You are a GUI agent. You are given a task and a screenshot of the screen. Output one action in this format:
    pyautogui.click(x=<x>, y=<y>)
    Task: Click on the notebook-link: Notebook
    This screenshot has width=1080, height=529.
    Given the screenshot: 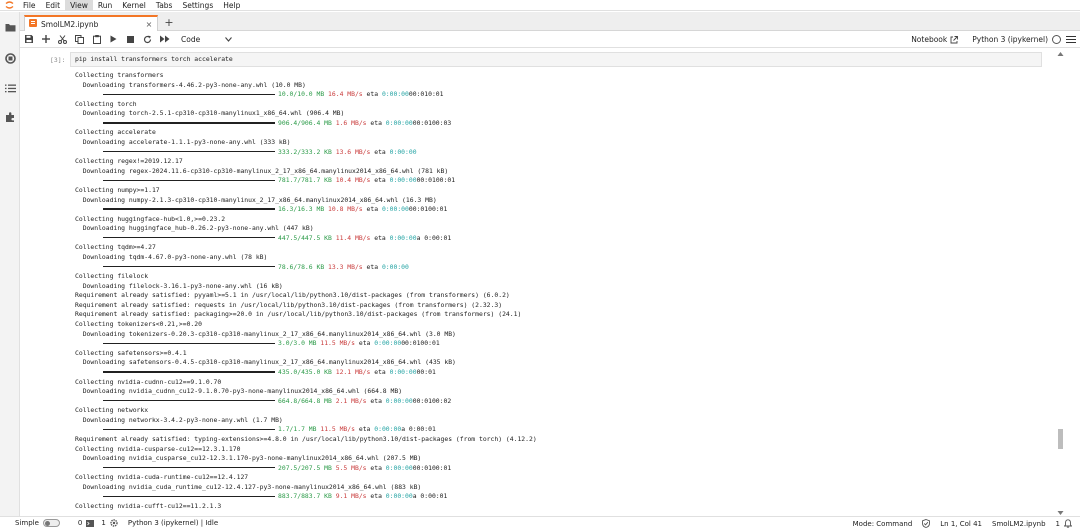 What is the action you would take?
    pyautogui.click(x=935, y=39)
    